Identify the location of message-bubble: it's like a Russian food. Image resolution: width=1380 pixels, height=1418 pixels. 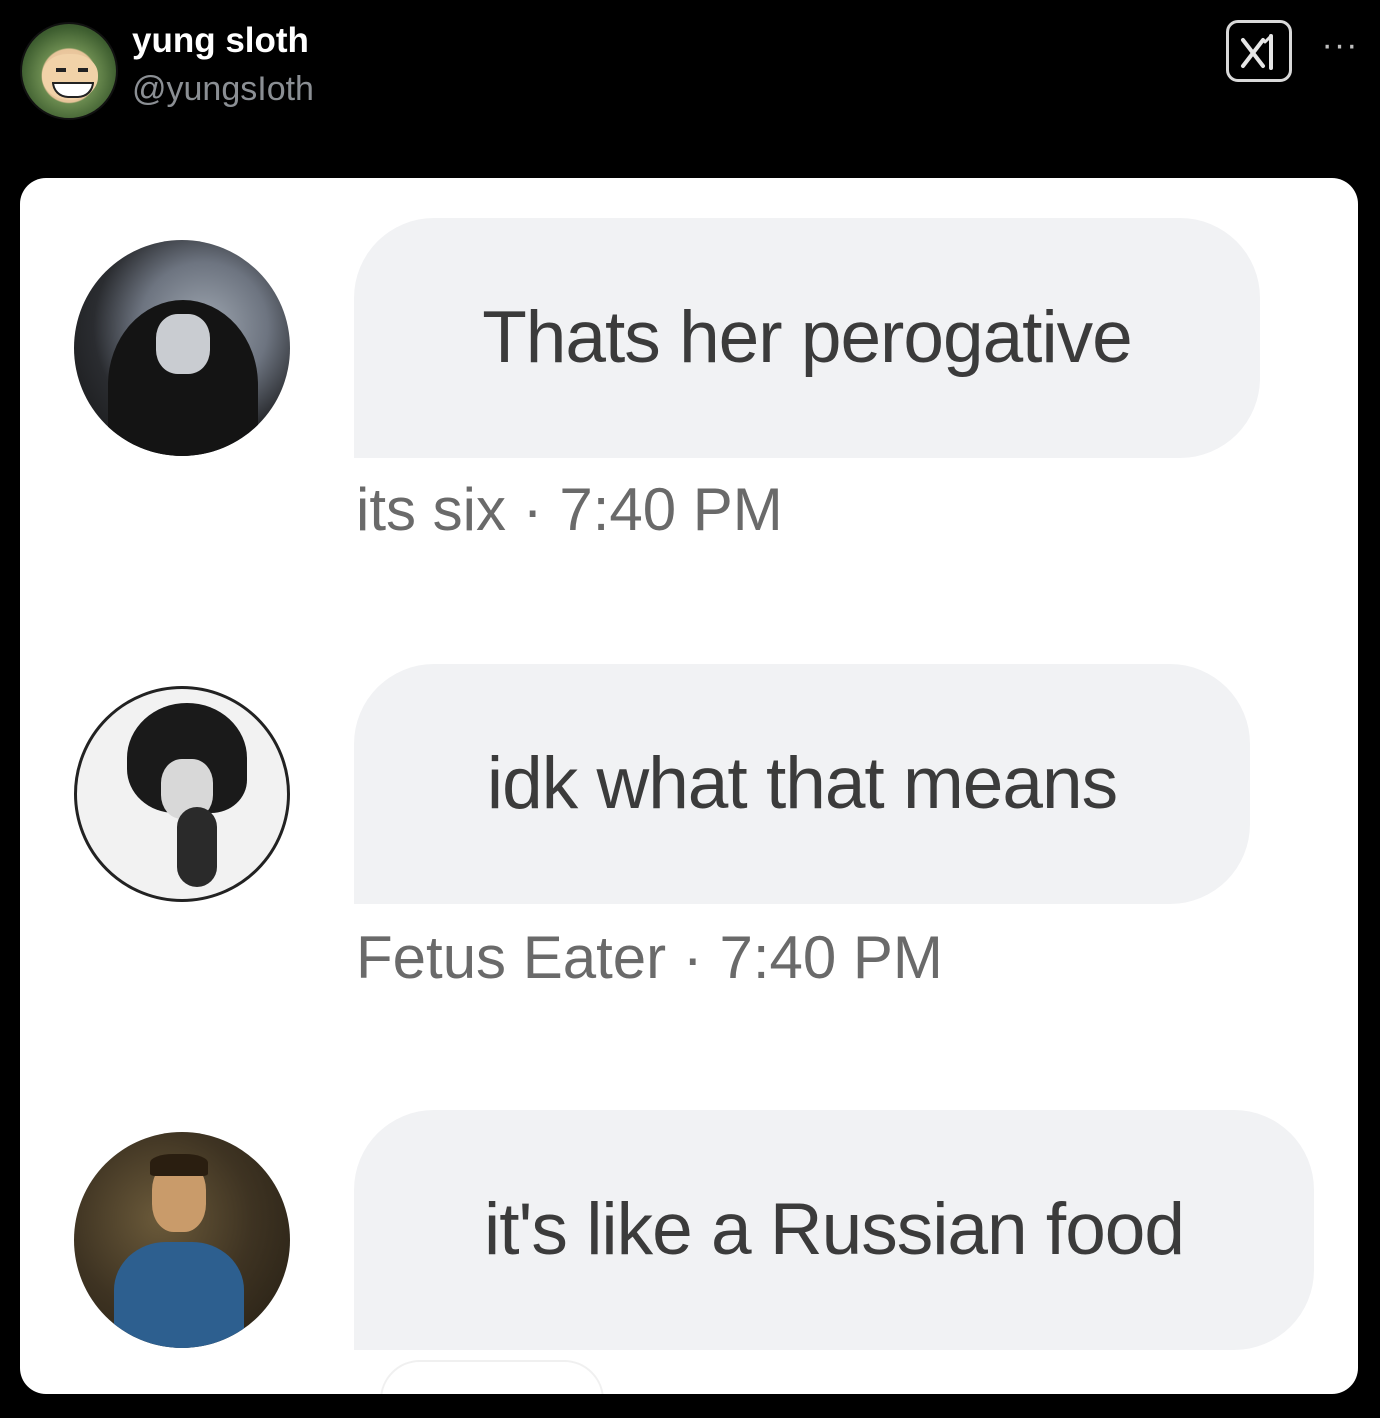
(834, 1230).